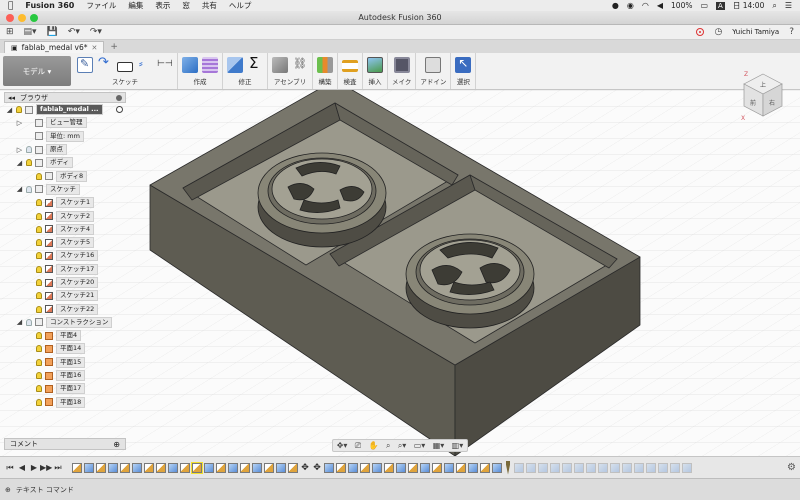 The image size is (800, 500). What do you see at coordinates (46, 467) in the screenshot?
I see `timeline-next-icon: ▶▶` at bounding box center [46, 467].